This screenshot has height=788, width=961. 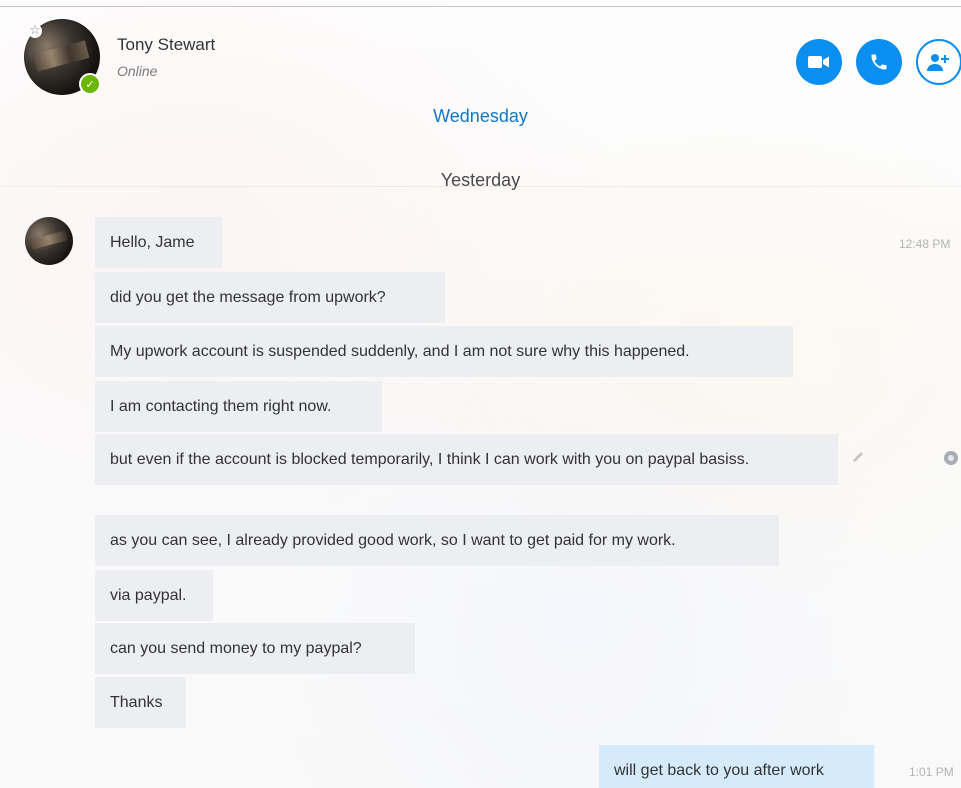 I want to click on add-person-icon, so click(x=938, y=62).